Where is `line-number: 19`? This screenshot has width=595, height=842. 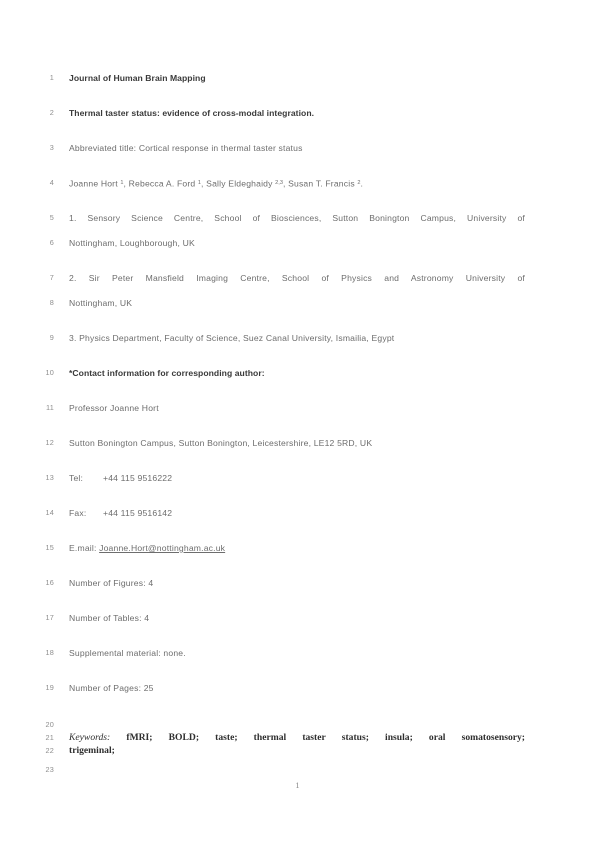 line-number: 19 is located at coordinates (49, 687).